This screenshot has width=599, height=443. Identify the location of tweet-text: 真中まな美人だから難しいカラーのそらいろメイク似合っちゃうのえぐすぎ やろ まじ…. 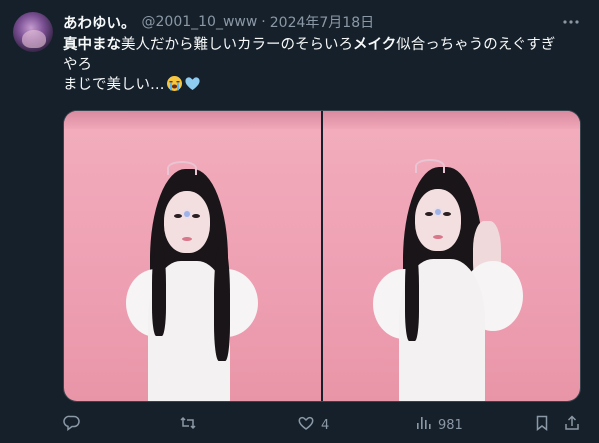
(323, 65).